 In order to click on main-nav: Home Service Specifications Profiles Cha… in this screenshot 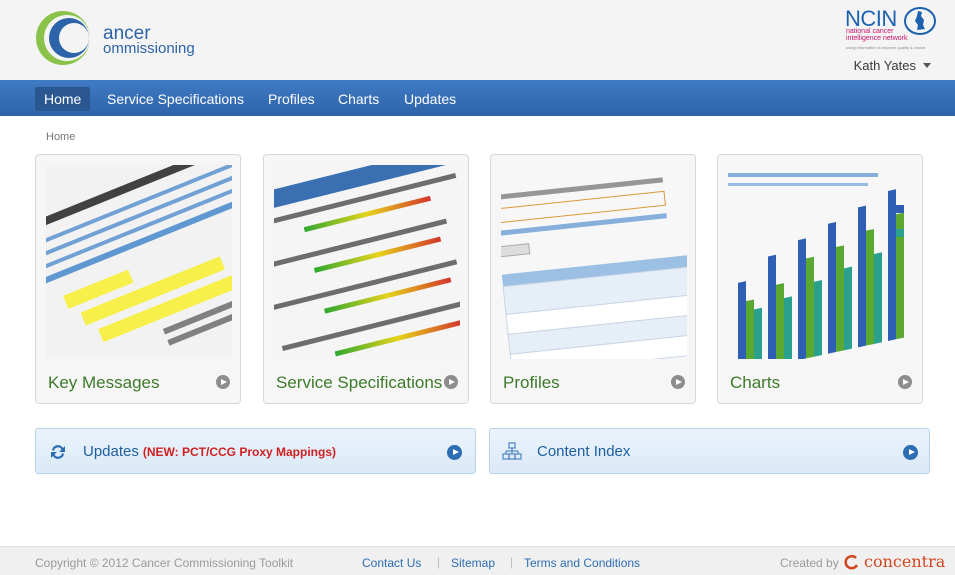, I will do `click(477, 98)`.